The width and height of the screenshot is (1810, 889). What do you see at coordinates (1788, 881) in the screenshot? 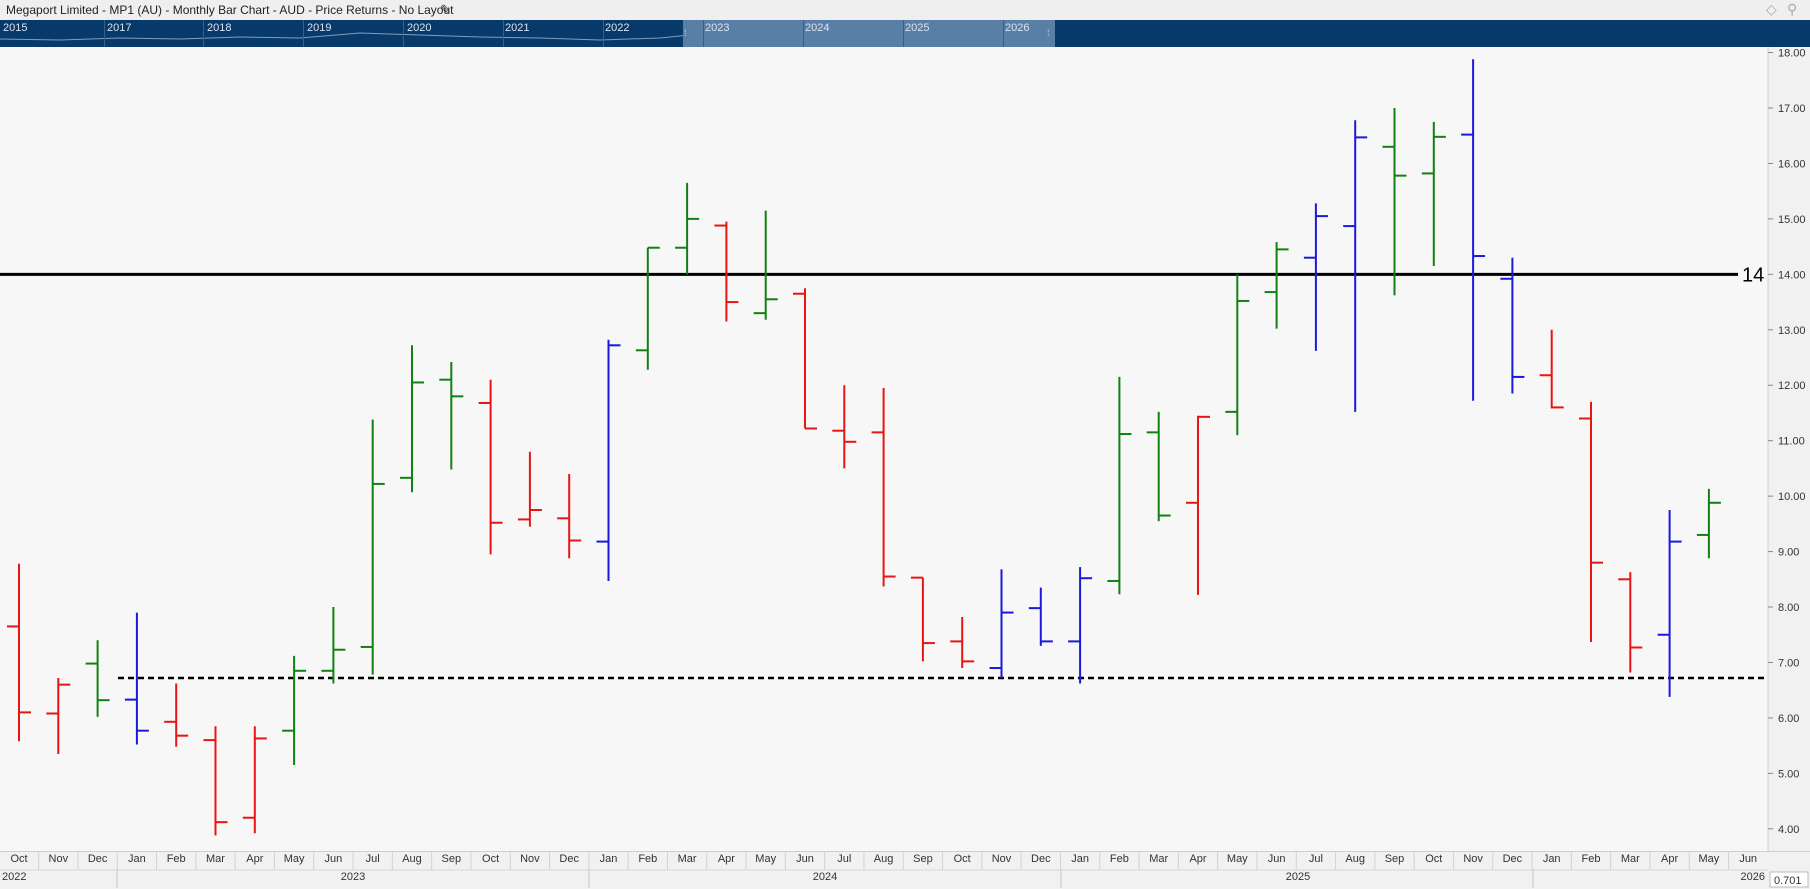
I see `corner-value: 0.701` at bounding box center [1788, 881].